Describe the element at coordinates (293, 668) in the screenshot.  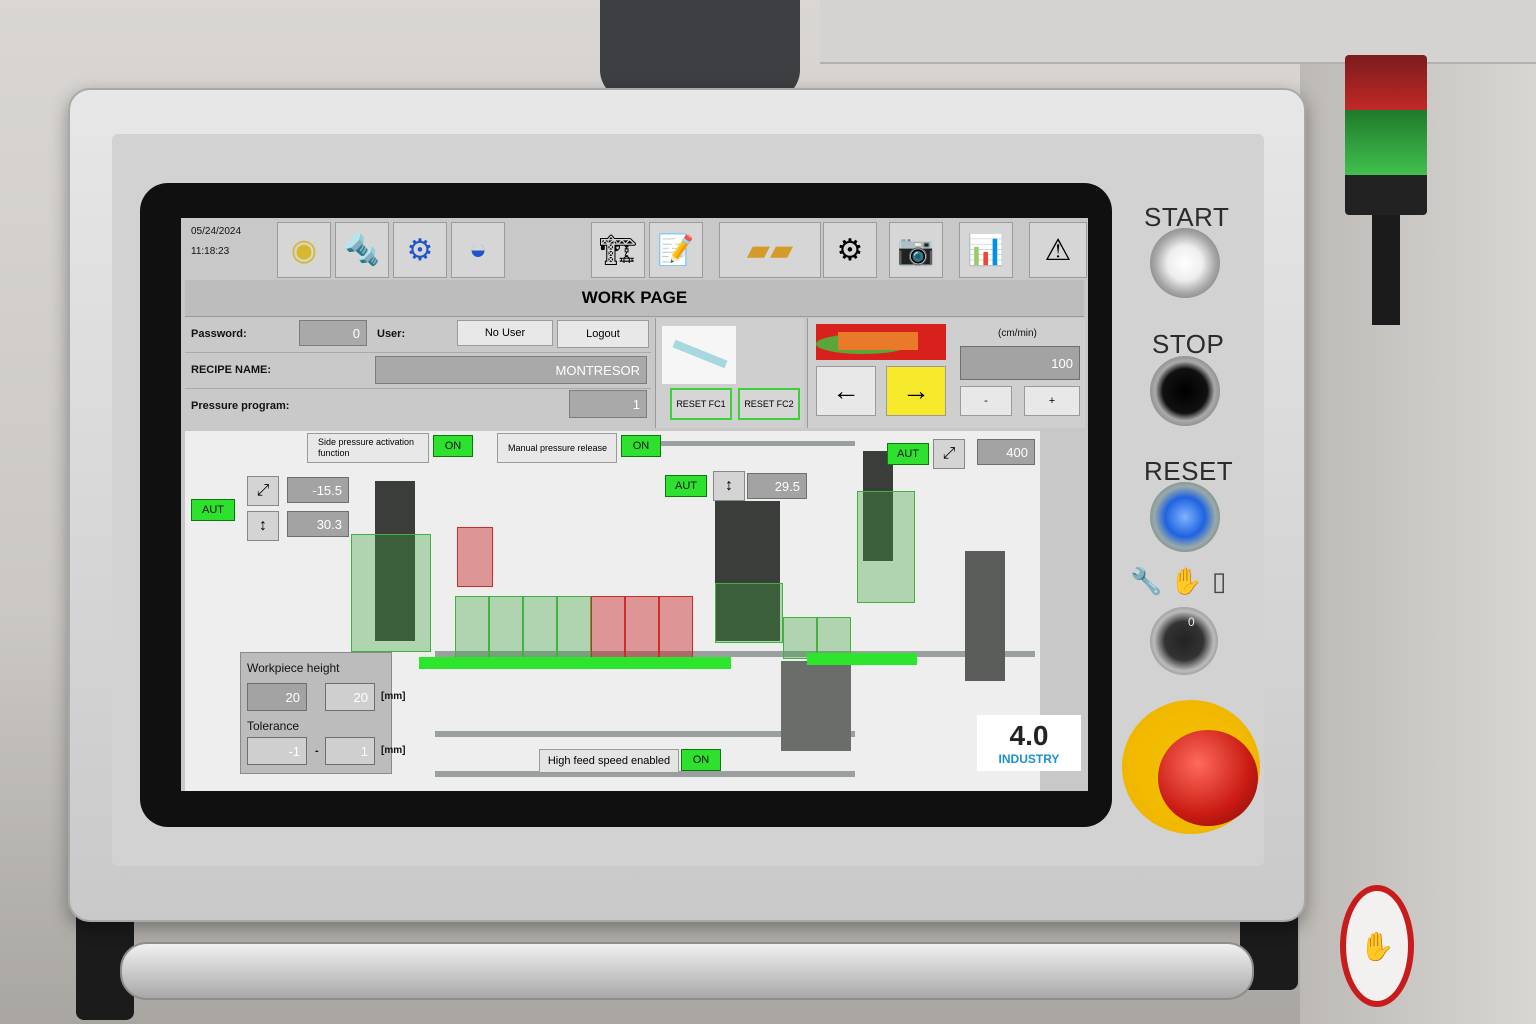
I see `workpiece-height-label: Workpiece height` at that location.